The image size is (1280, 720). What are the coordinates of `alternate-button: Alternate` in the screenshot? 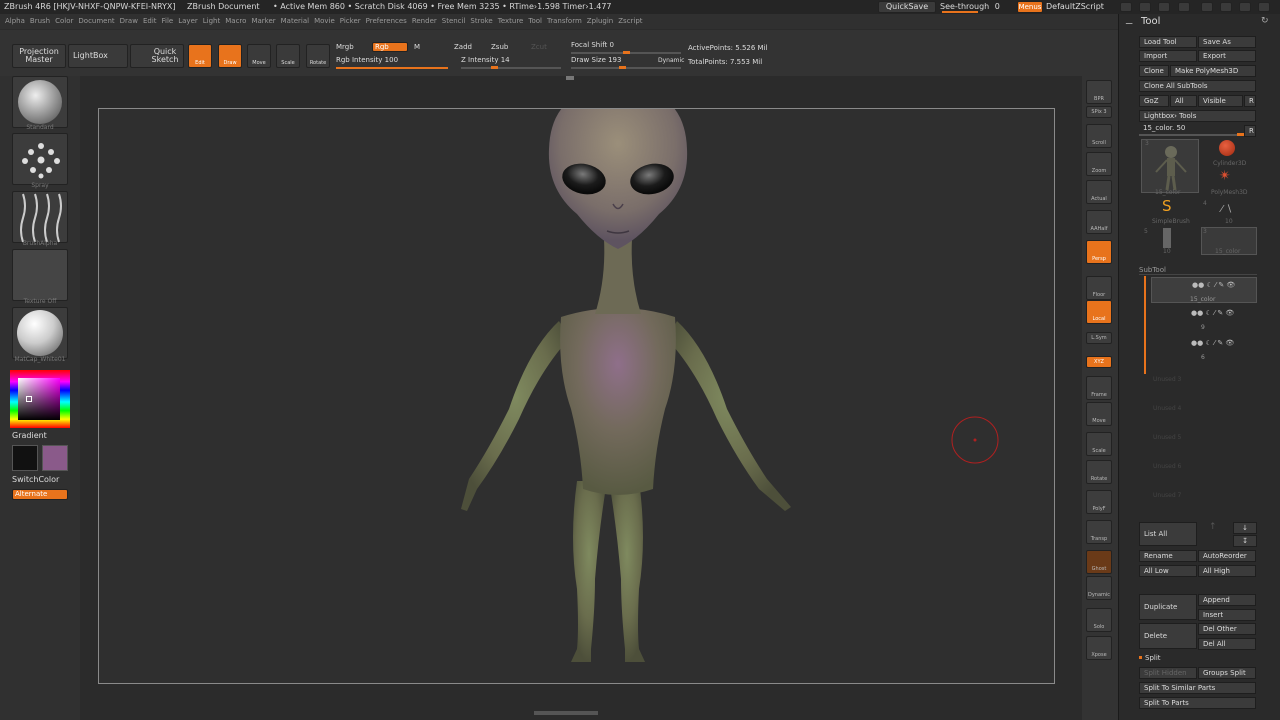 It's located at (40, 494).